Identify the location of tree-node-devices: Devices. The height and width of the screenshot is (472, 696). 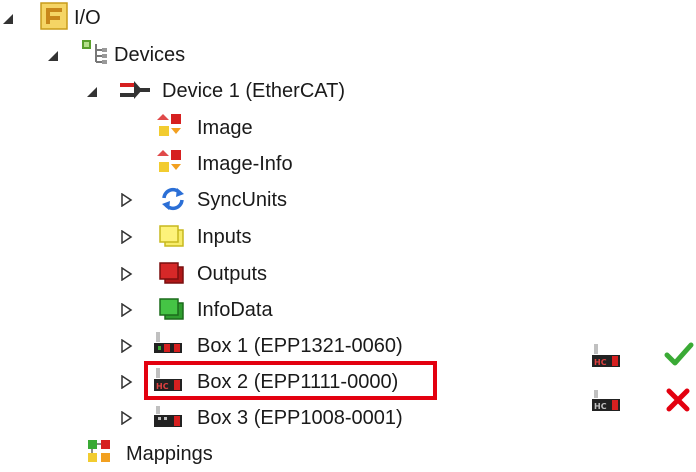
(149, 55).